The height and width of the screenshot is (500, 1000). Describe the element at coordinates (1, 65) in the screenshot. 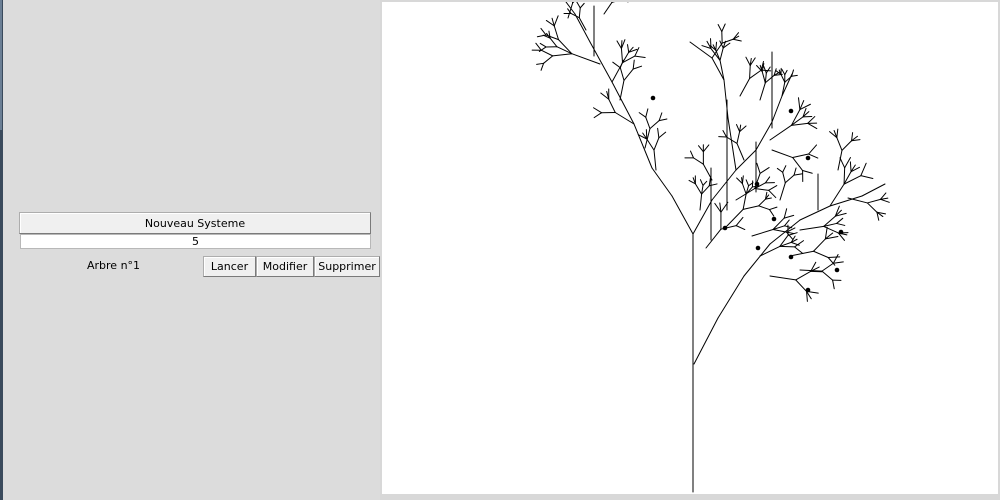

I see `window-left-edge-highlight` at that location.